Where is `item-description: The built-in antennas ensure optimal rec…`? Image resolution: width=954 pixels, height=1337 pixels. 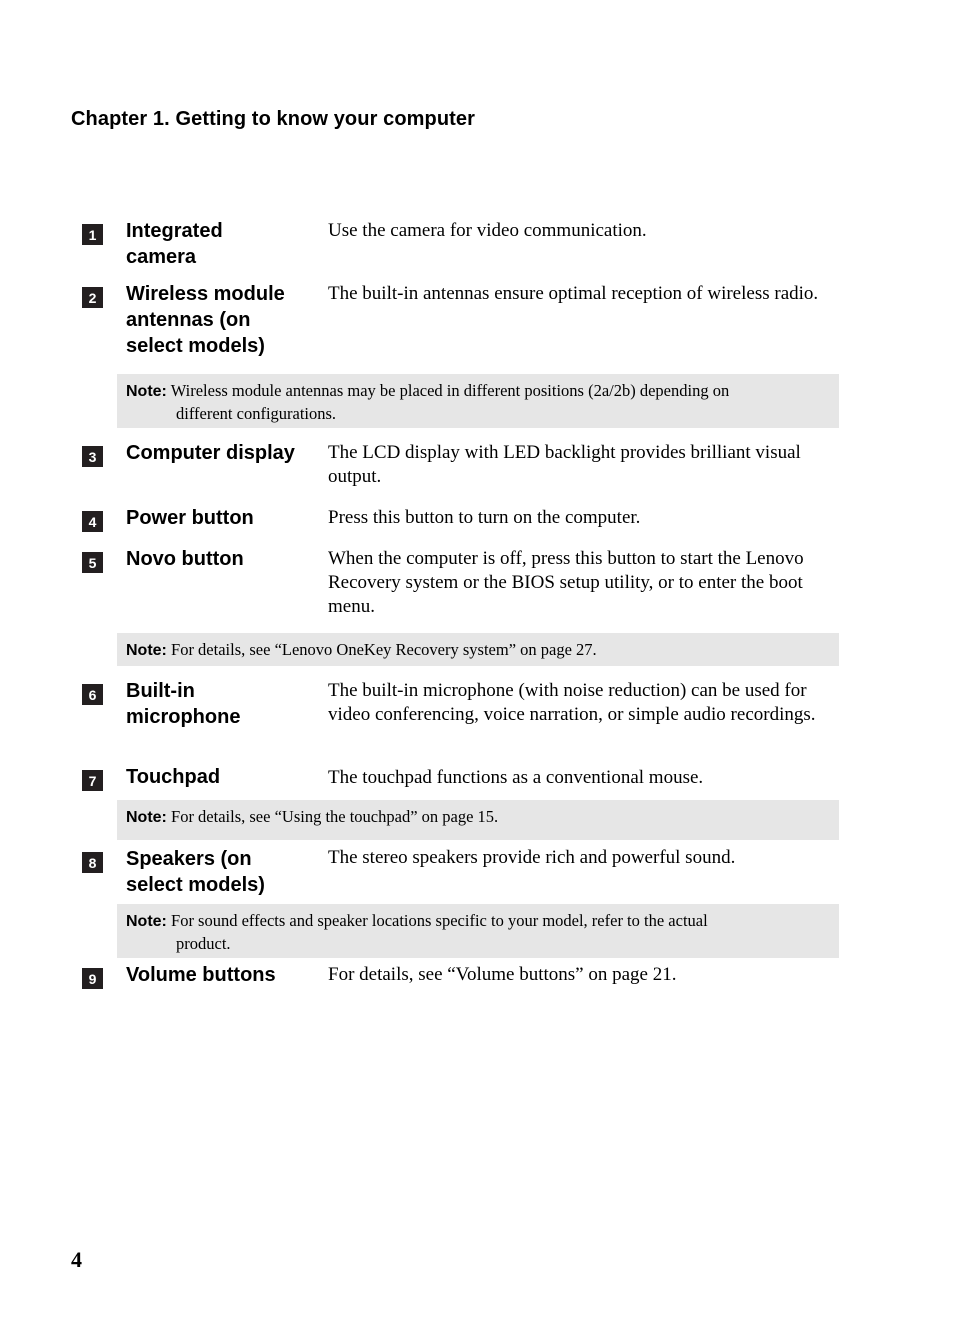
item-description: The built-in antennas ensure optimal rec… is located at coordinates (573, 293).